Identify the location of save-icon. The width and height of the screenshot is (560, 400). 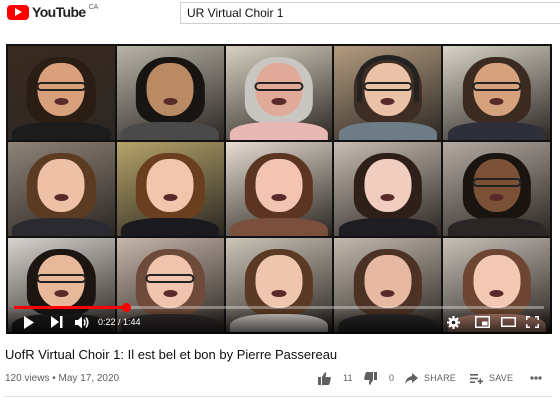
(476, 378).